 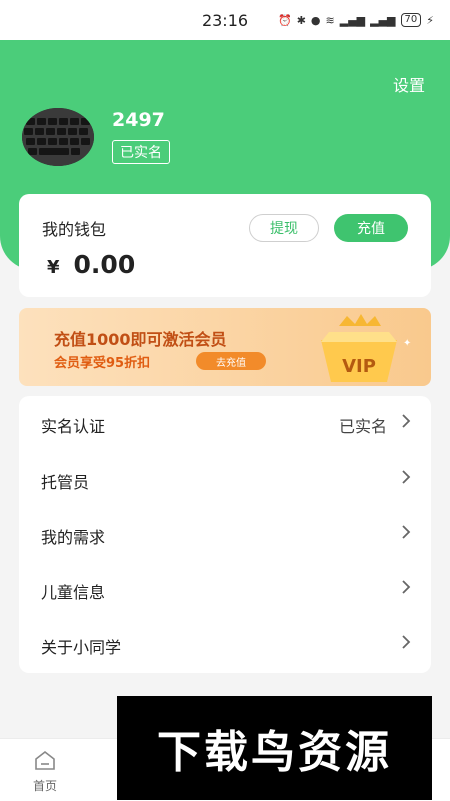 I want to click on menu-item-label: 实名认证, so click(x=73, y=426).